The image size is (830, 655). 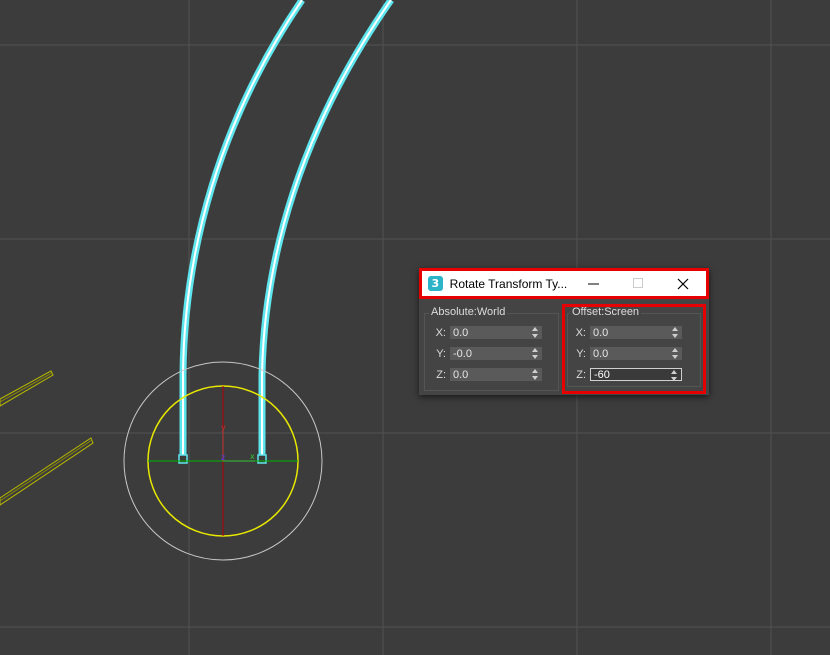 I want to click on close-button, so click(x=683, y=283).